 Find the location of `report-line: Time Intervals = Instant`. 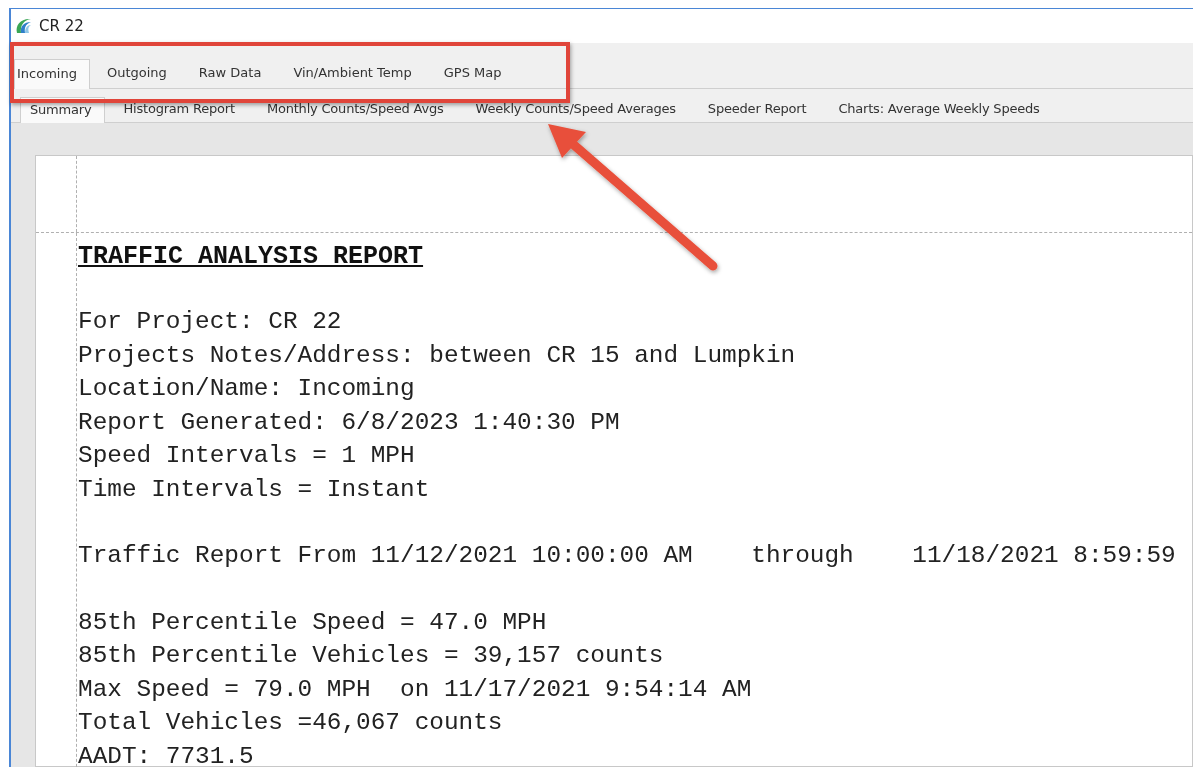

report-line: Time Intervals = Instant is located at coordinates (254, 489).